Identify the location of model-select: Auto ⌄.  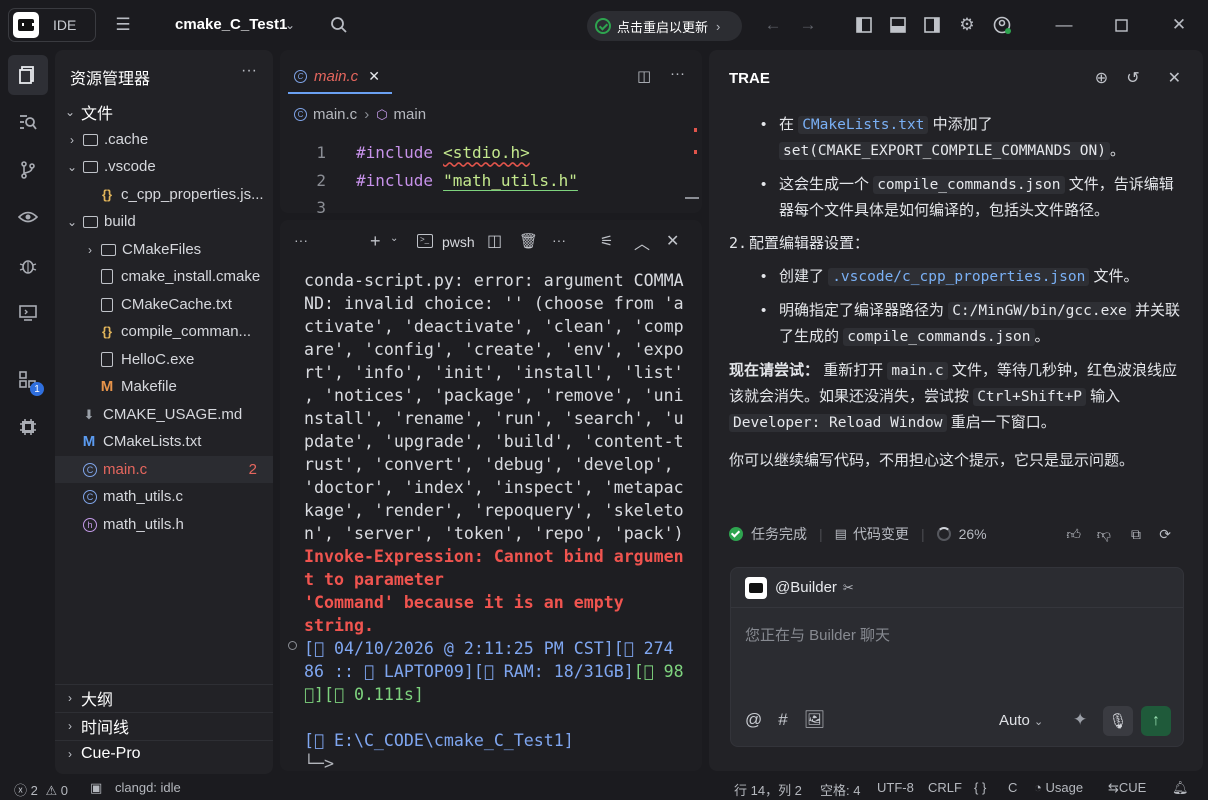
(1021, 720).